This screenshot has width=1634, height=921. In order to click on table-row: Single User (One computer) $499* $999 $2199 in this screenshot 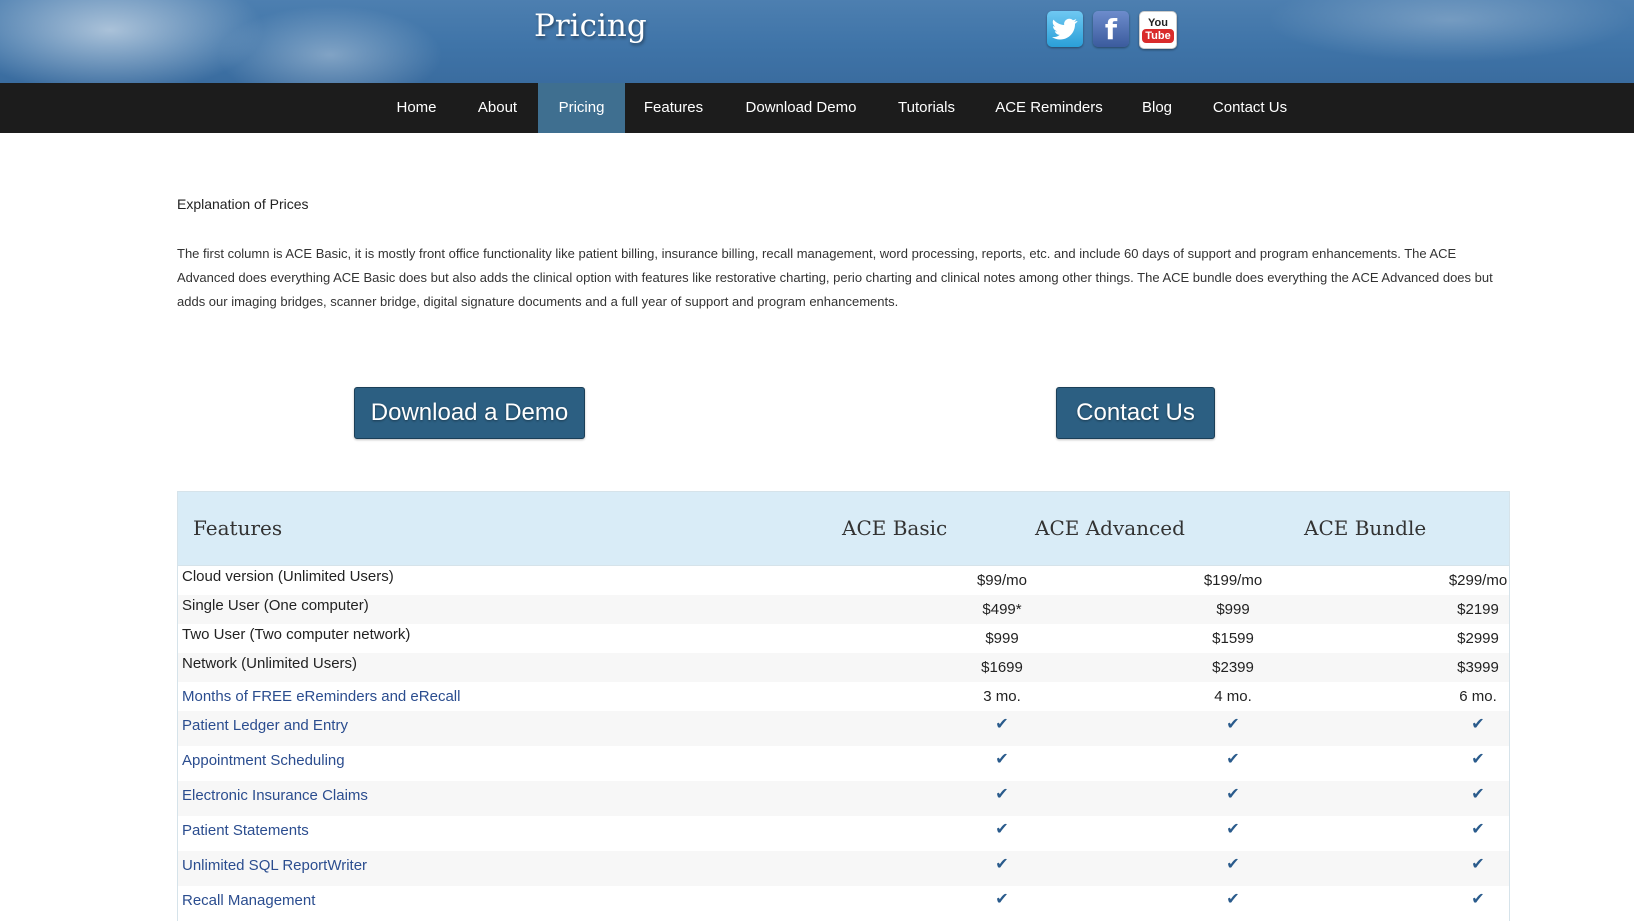, I will do `click(843, 609)`.